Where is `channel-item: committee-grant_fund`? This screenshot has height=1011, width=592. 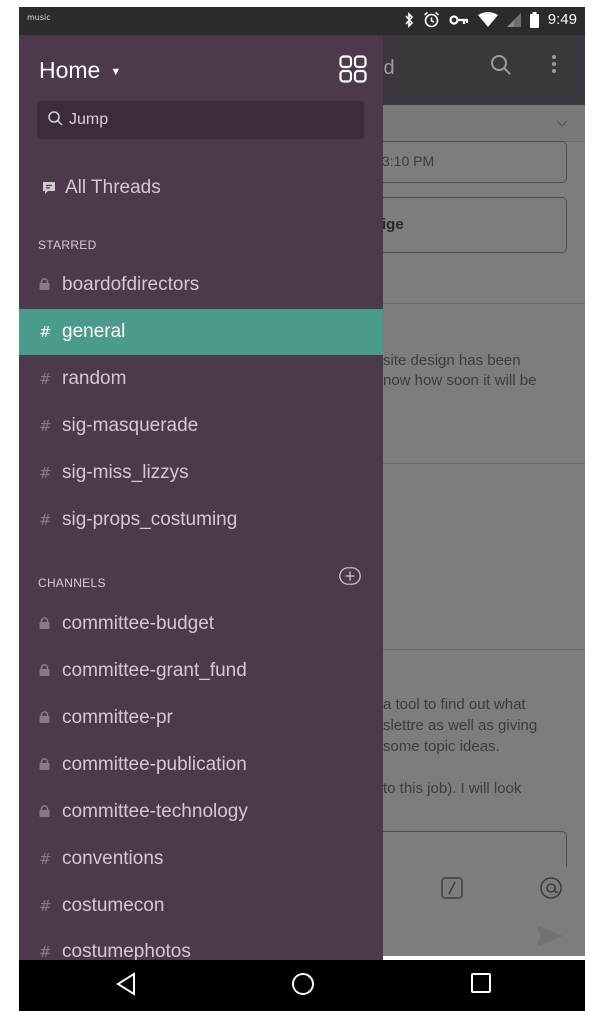
channel-item: committee-grant_fund is located at coordinates (201, 671).